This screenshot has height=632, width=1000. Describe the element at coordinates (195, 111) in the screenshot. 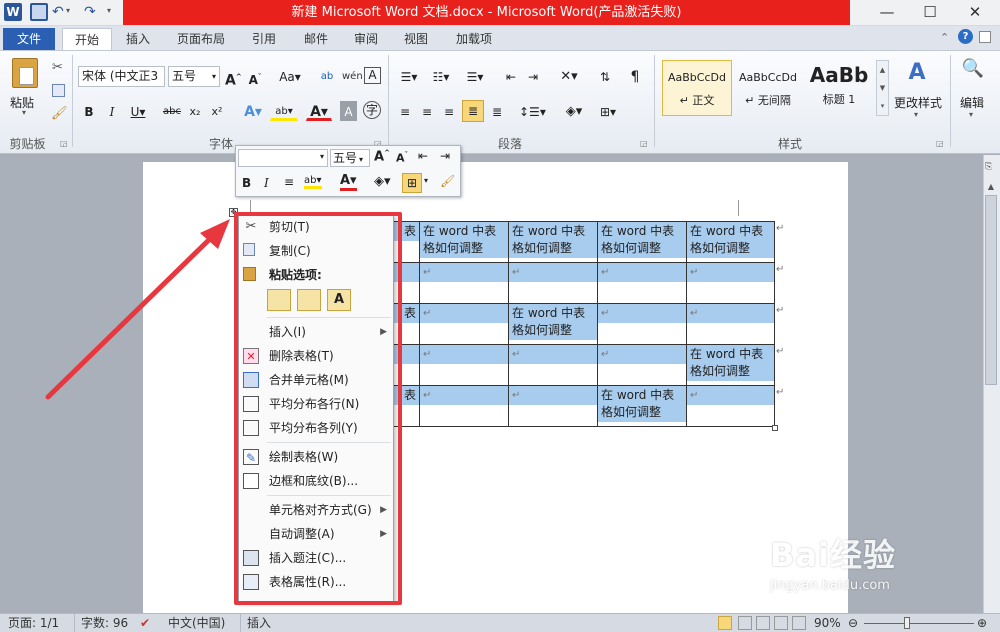

I see `subscript-icon: x₂` at that location.